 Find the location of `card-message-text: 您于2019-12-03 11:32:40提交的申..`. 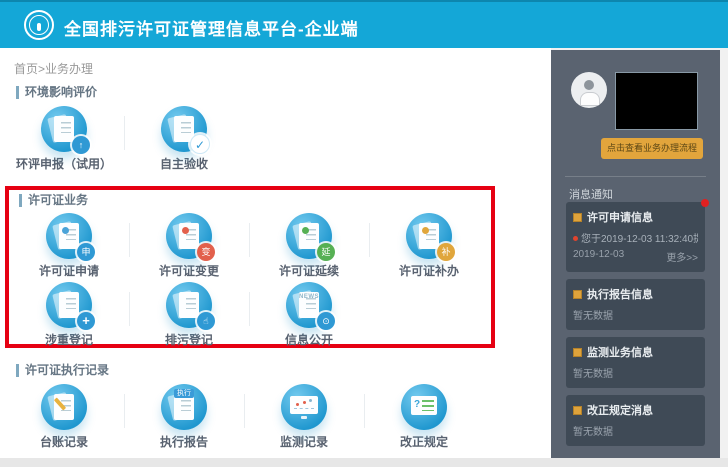

card-message-text: 您于2019-12-03 11:32:40提交的申.. is located at coordinates (639, 239).